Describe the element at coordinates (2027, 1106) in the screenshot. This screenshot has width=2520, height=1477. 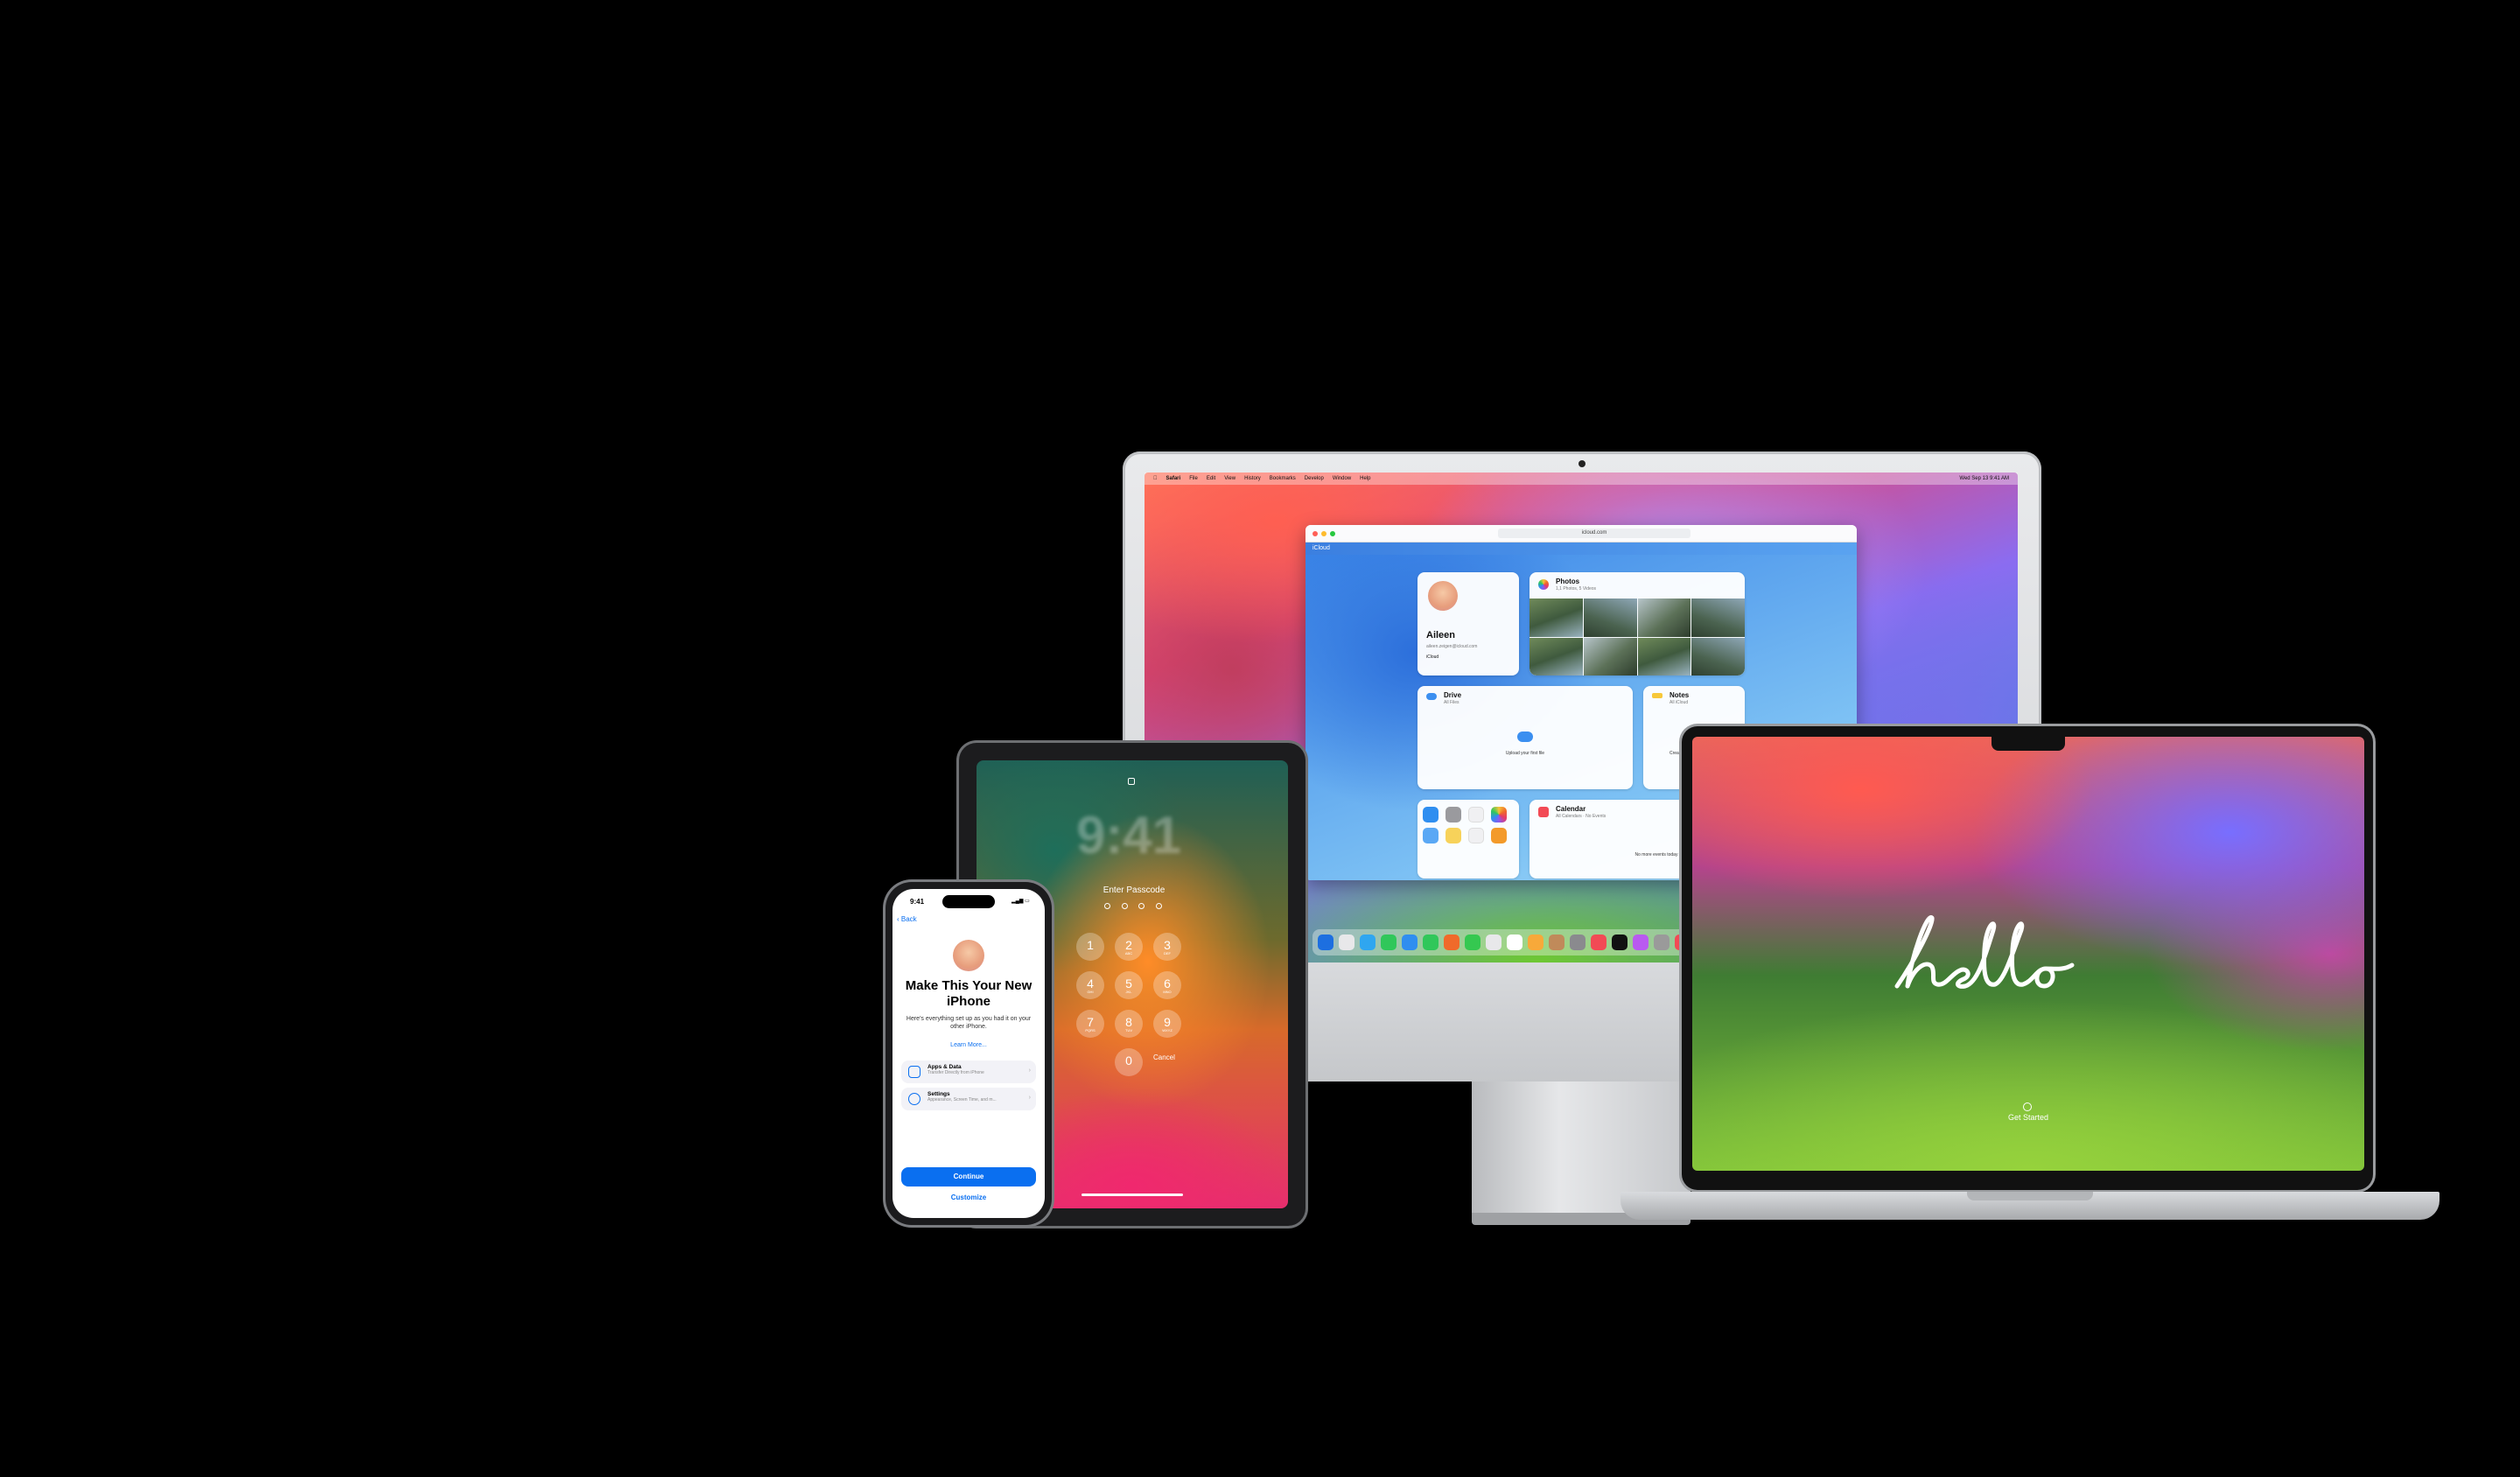
I see `get-started-icon` at that location.